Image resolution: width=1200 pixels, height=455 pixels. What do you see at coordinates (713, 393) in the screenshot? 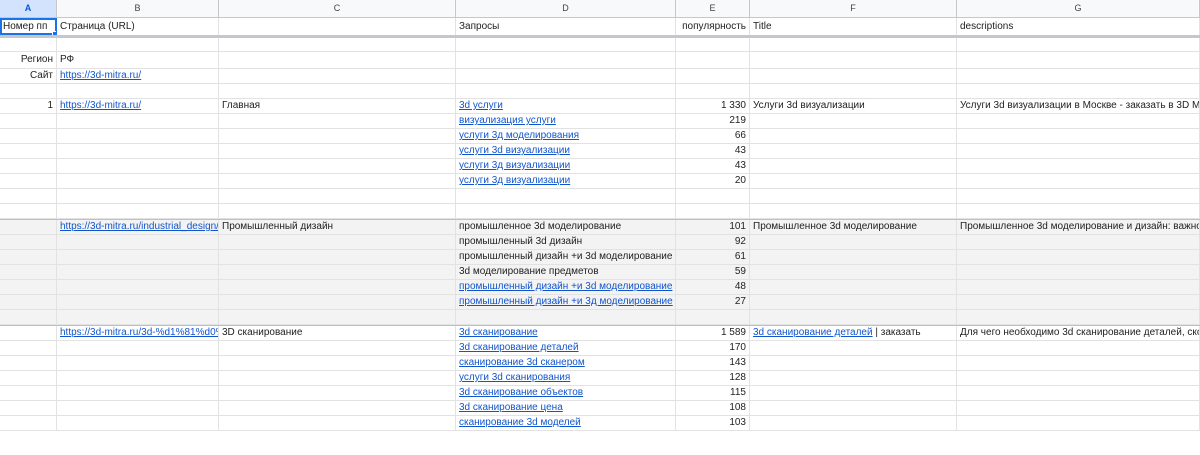
I see `cell-e: 115` at bounding box center [713, 393].